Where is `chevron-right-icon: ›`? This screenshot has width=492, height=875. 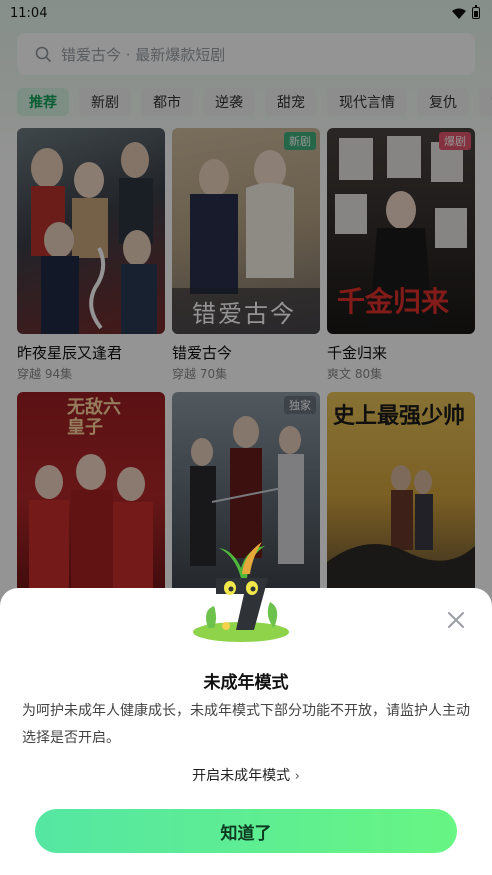 chevron-right-icon: › is located at coordinates (297, 776).